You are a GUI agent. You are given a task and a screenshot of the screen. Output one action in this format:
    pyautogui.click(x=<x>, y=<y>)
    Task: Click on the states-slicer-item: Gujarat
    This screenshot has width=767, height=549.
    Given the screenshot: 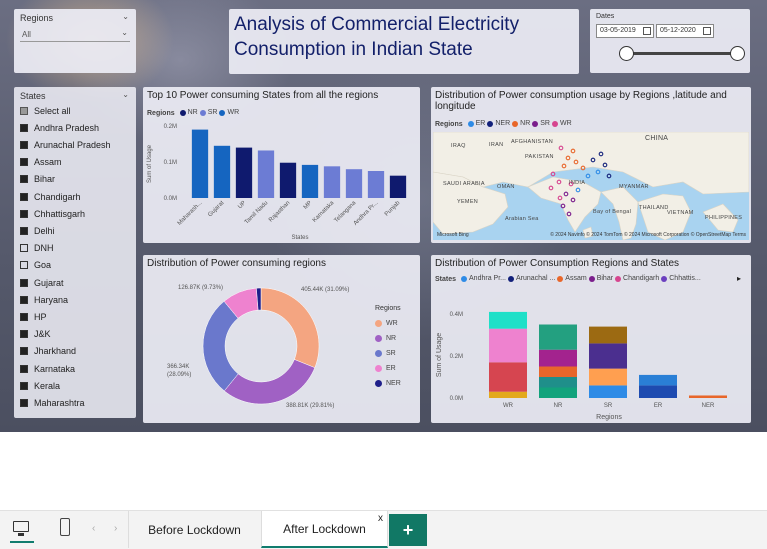 What is the action you would take?
    pyautogui.click(x=42, y=282)
    